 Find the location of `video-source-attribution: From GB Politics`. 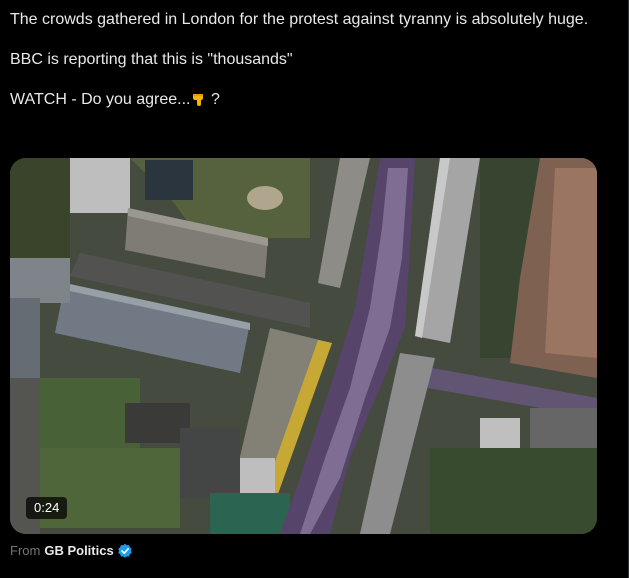

video-source-attribution: From GB Politics is located at coordinates (71, 551).